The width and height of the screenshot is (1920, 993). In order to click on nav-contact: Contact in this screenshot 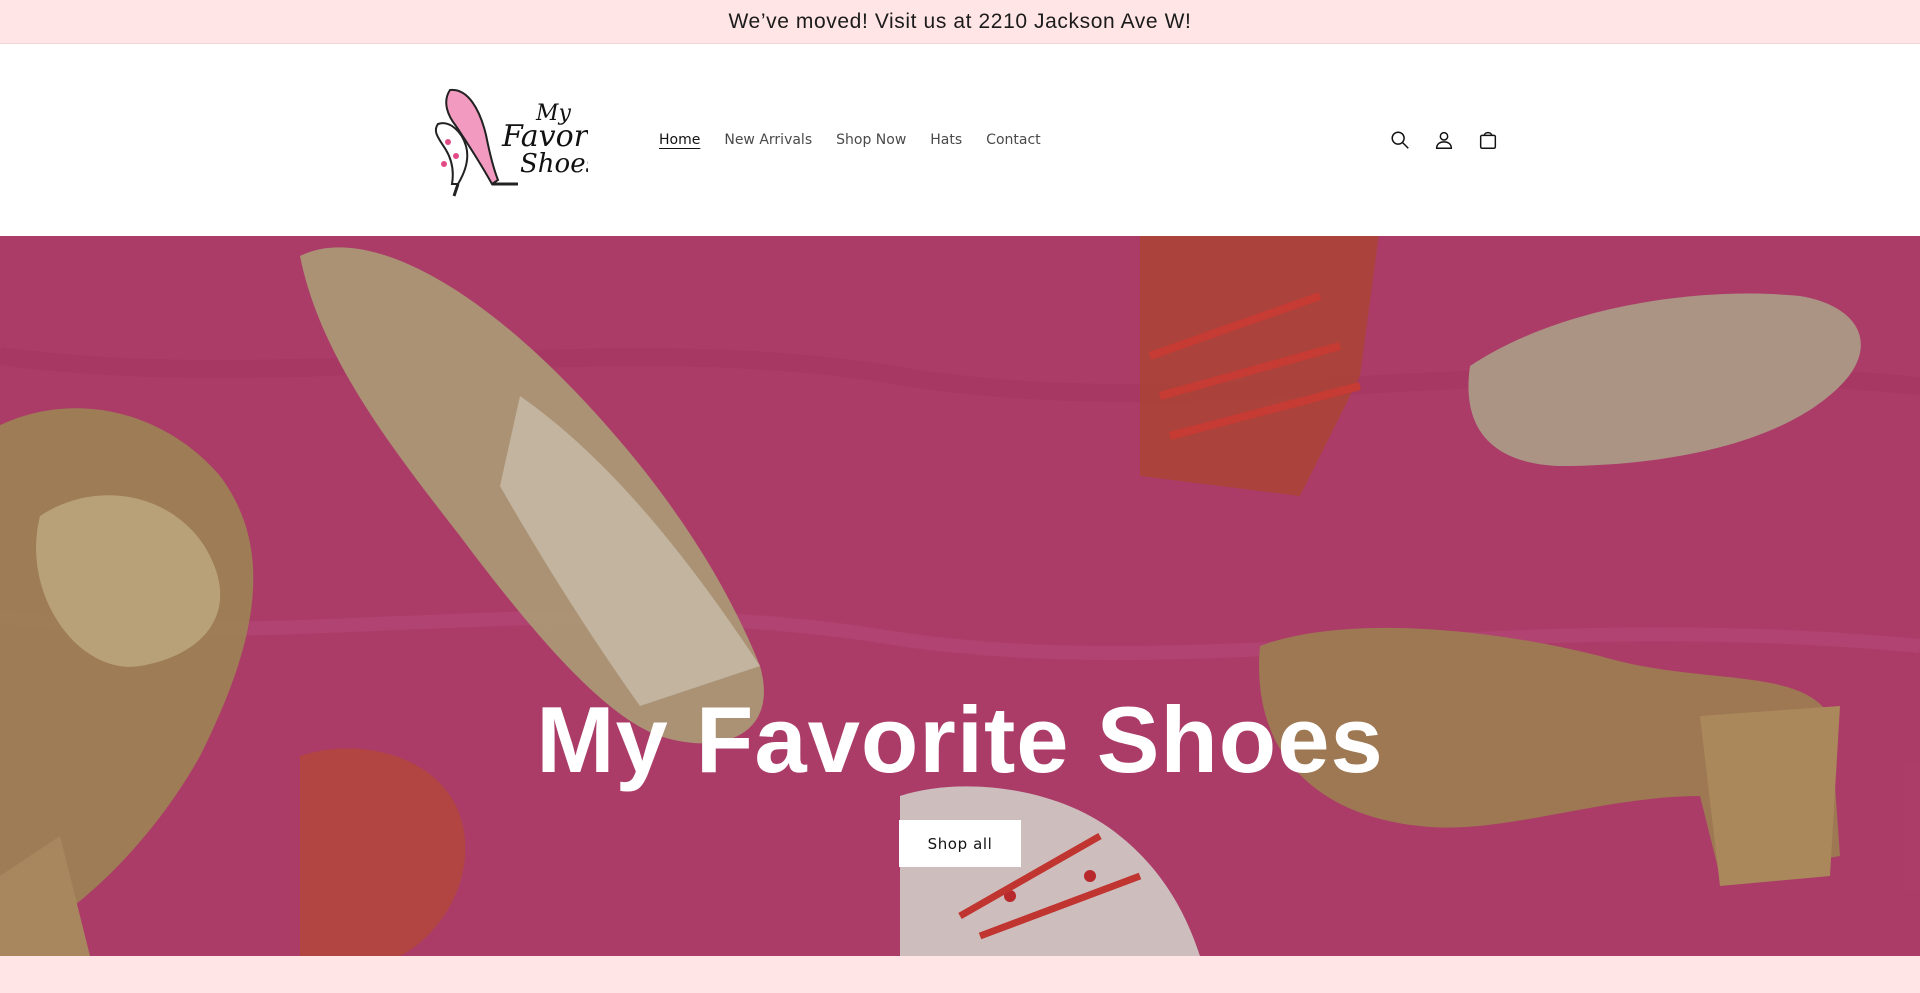, I will do `click(1013, 140)`.